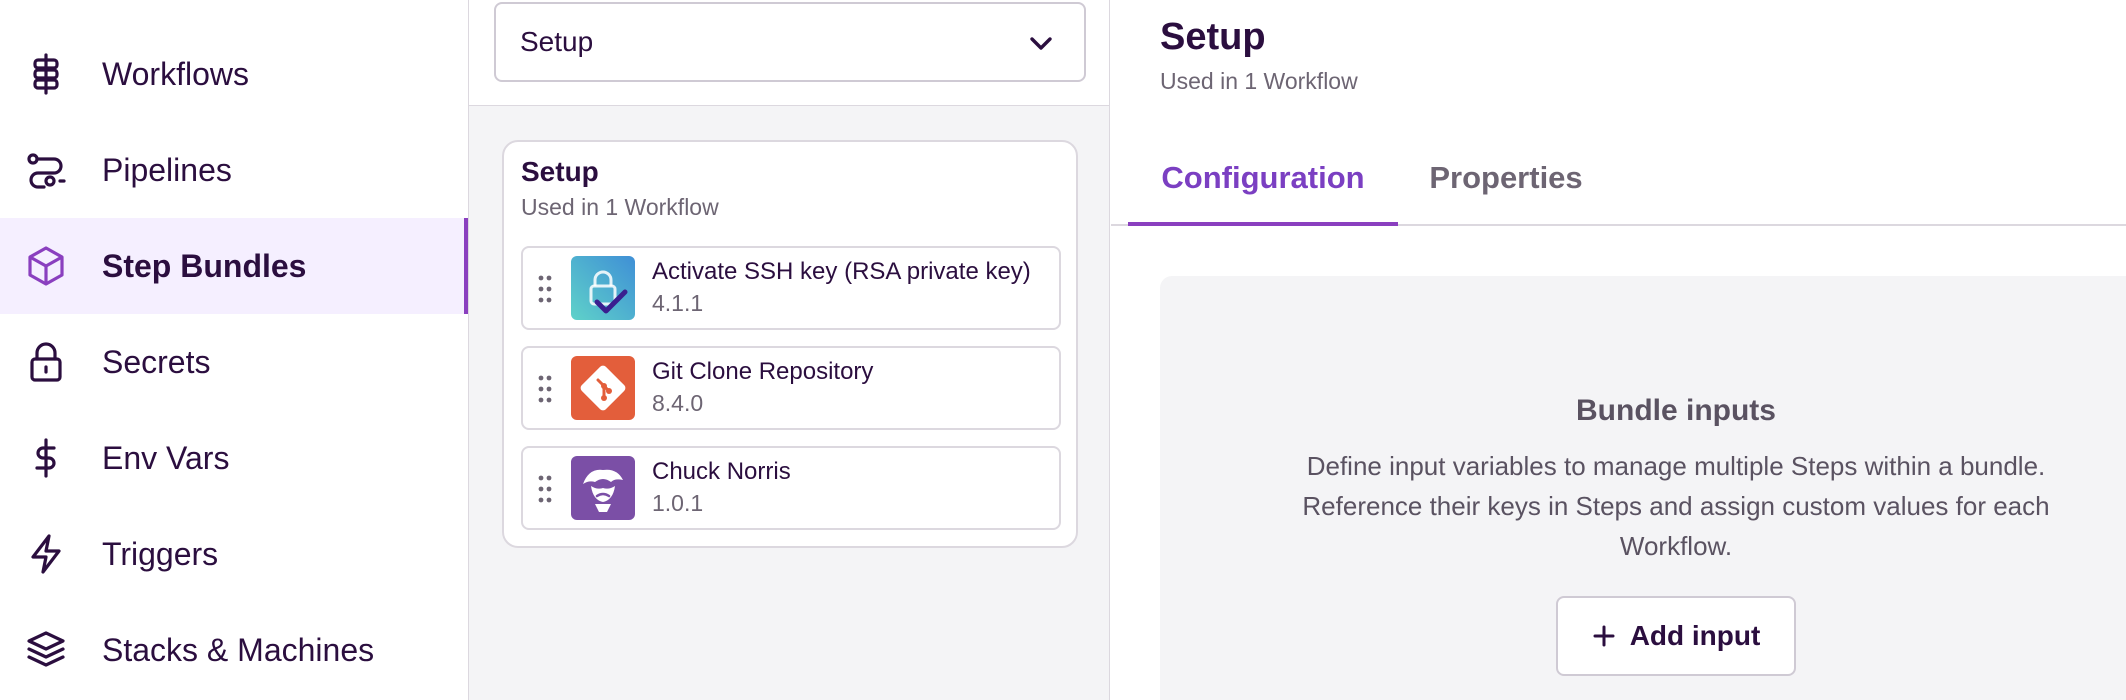 The width and height of the screenshot is (2126, 700). I want to click on sidebar-item-secrets: Secrets, so click(234, 362).